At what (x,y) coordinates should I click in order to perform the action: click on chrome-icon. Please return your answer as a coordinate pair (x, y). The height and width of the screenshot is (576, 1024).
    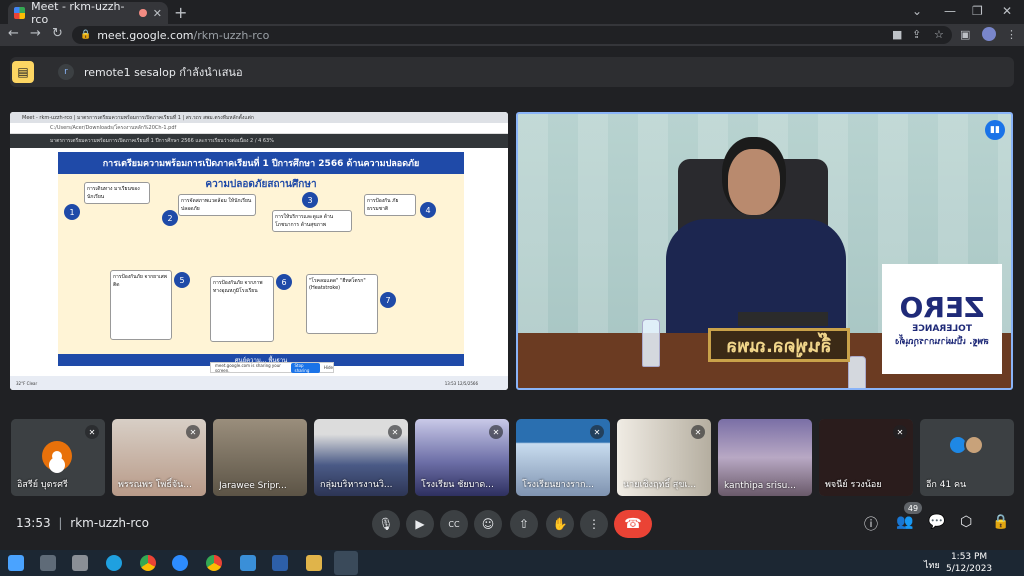
    Looking at the image, I should click on (148, 563).